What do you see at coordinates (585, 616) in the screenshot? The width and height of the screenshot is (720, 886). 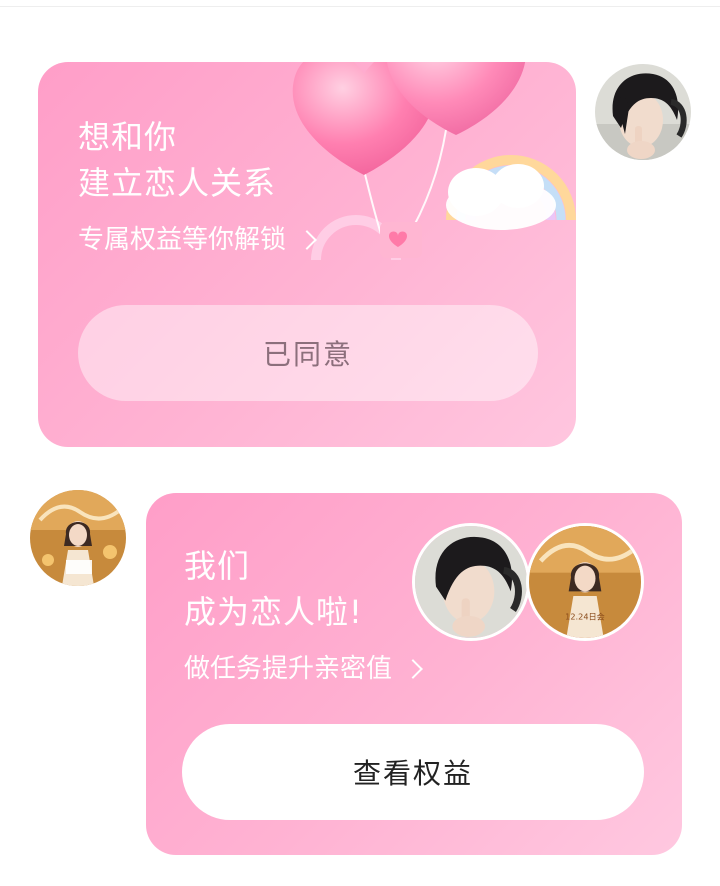 I see `partner-photo-text: 12.24日会` at bounding box center [585, 616].